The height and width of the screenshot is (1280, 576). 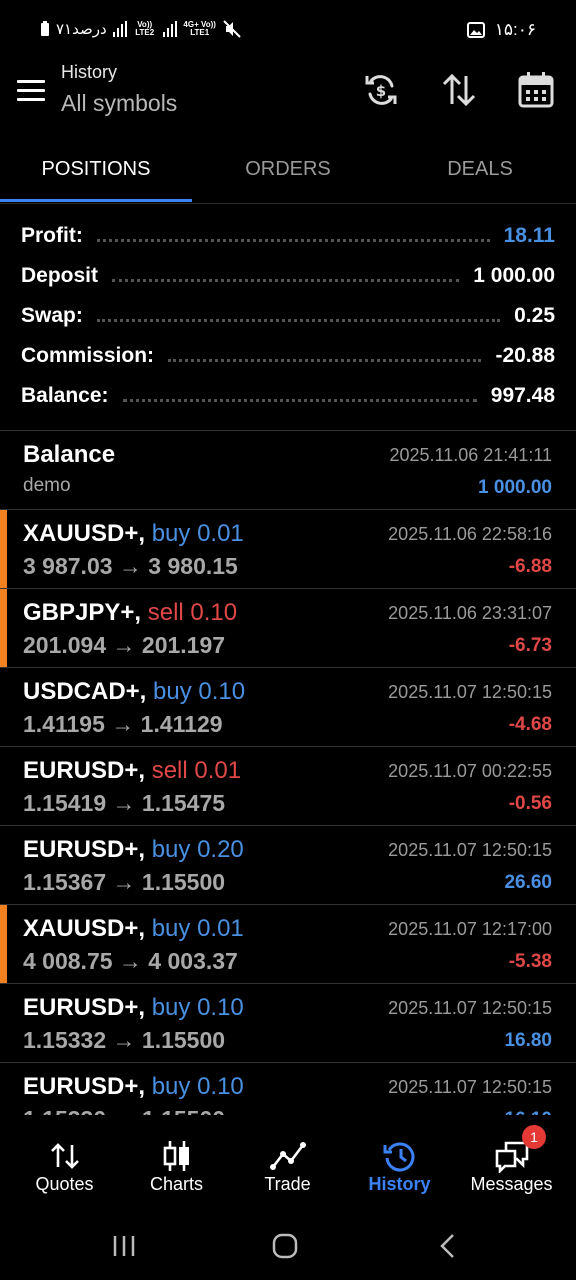 What do you see at coordinates (514, 275) in the screenshot?
I see `summary-value: 1 000.00` at bounding box center [514, 275].